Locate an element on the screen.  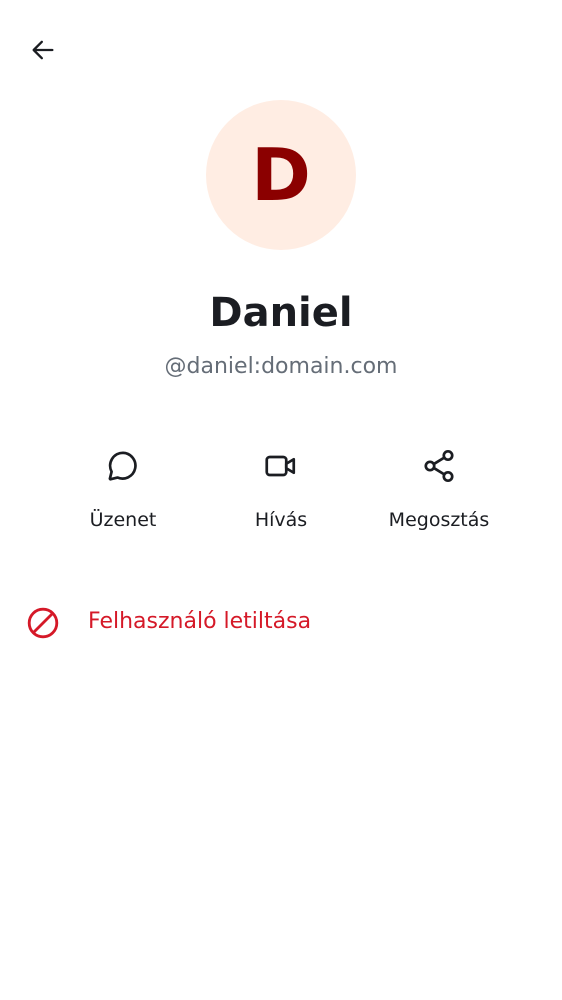
action-bar: Üzenet Hívás Megosztás is located at coordinates (281, 495).